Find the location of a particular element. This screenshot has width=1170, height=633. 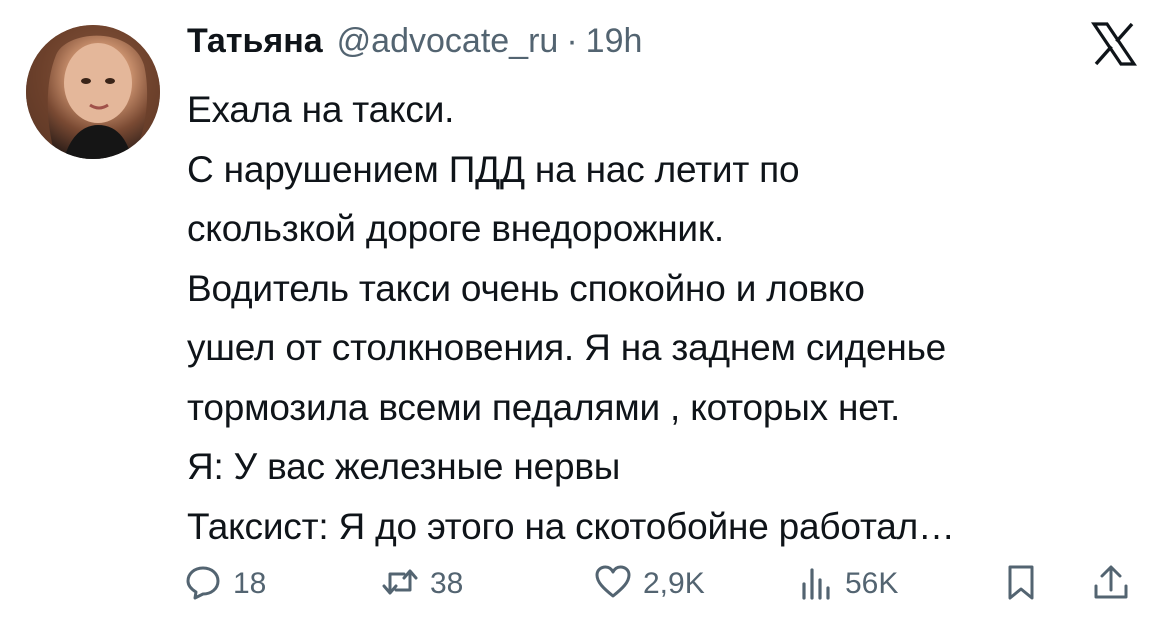

share-icon is located at coordinates (1111, 584).